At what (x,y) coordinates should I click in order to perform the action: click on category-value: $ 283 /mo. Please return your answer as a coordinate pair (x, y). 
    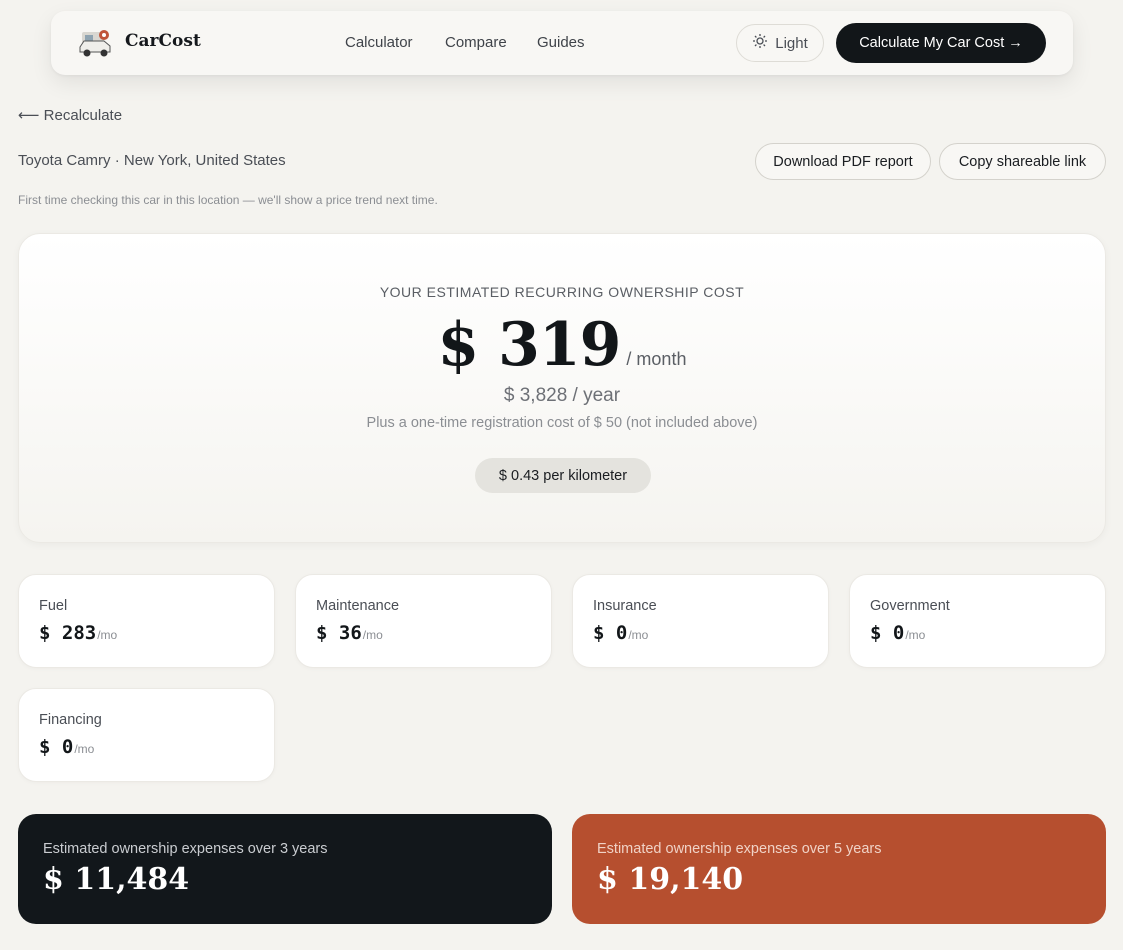
    Looking at the image, I should click on (78, 633).